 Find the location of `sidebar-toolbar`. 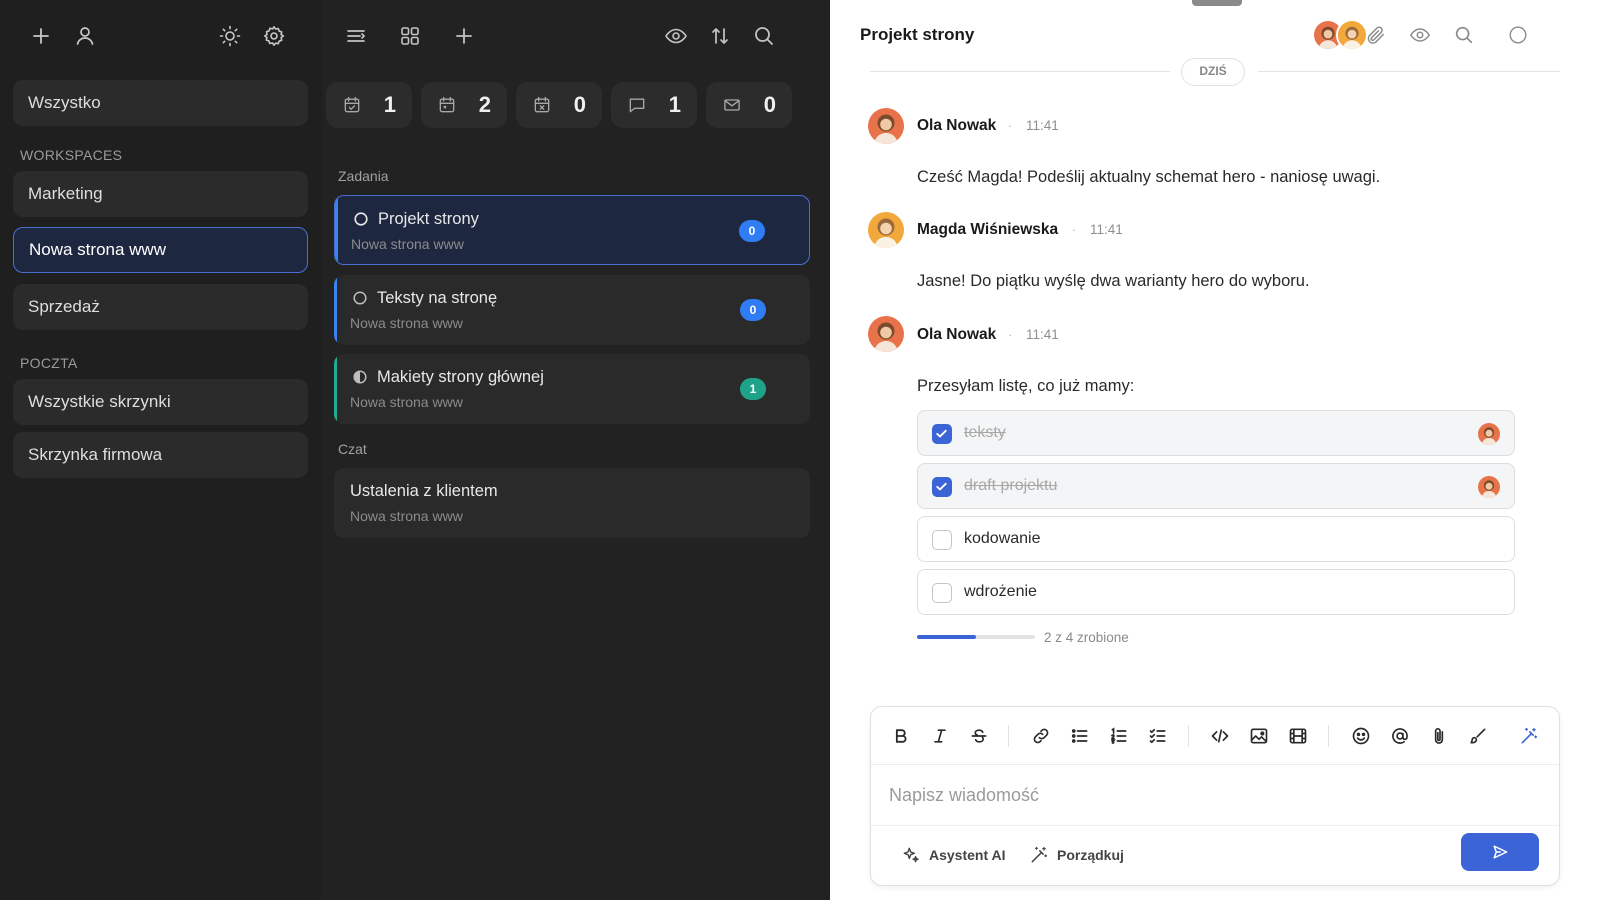

sidebar-toolbar is located at coordinates (161, 36).